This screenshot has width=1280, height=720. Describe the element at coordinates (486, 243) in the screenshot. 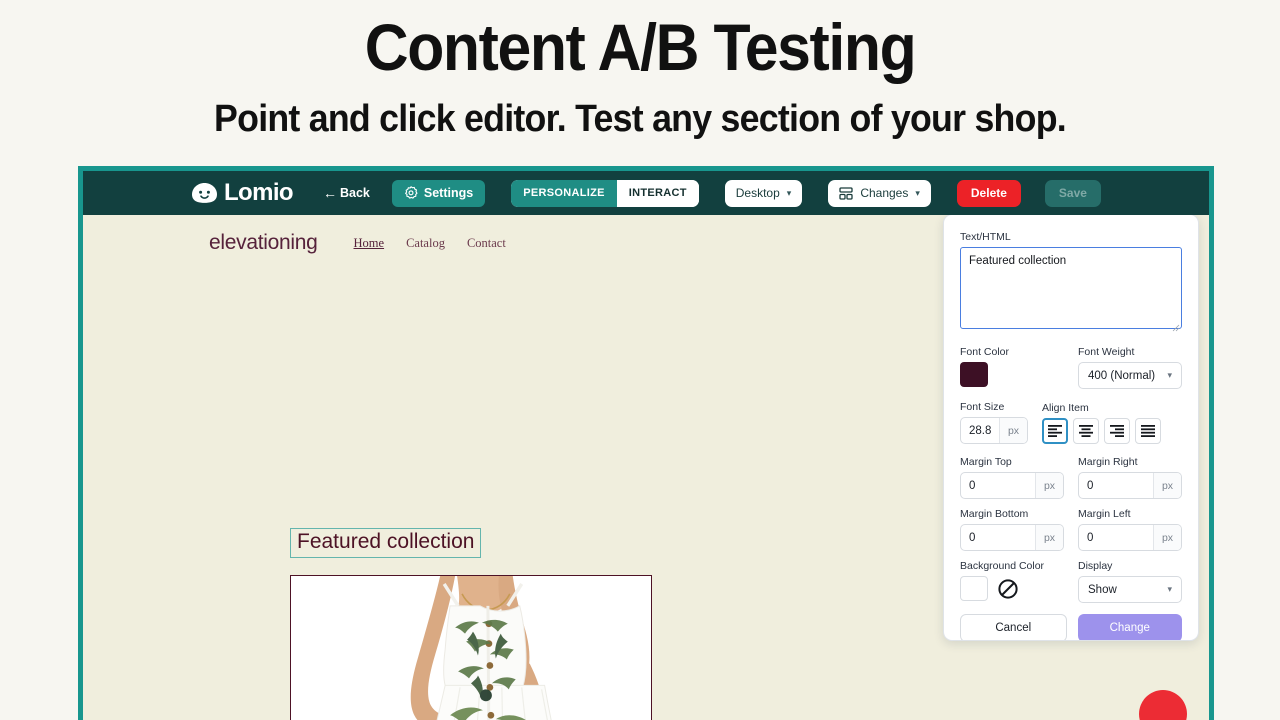

I see `nav-item-contact: Contact` at that location.